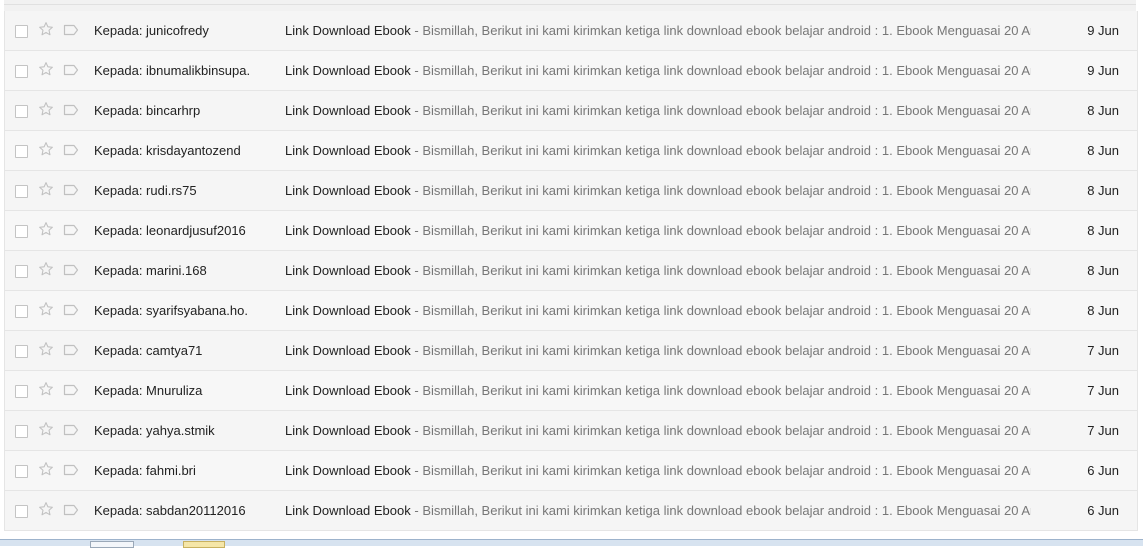 This screenshot has height=548, width=1143. I want to click on mail-recipient: Kepada: leonardjusuf2016, so click(170, 230).